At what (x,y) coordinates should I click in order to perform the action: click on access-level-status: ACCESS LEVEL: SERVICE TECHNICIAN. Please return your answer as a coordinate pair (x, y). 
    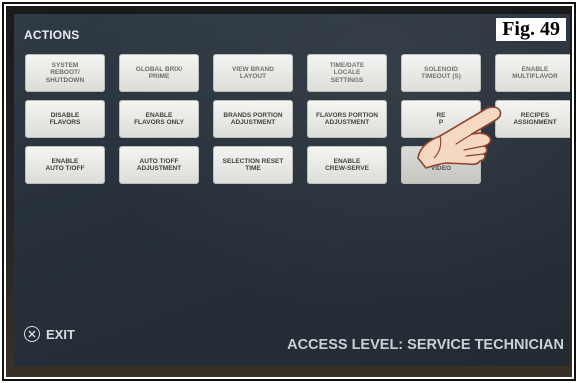
    Looking at the image, I should click on (425, 345).